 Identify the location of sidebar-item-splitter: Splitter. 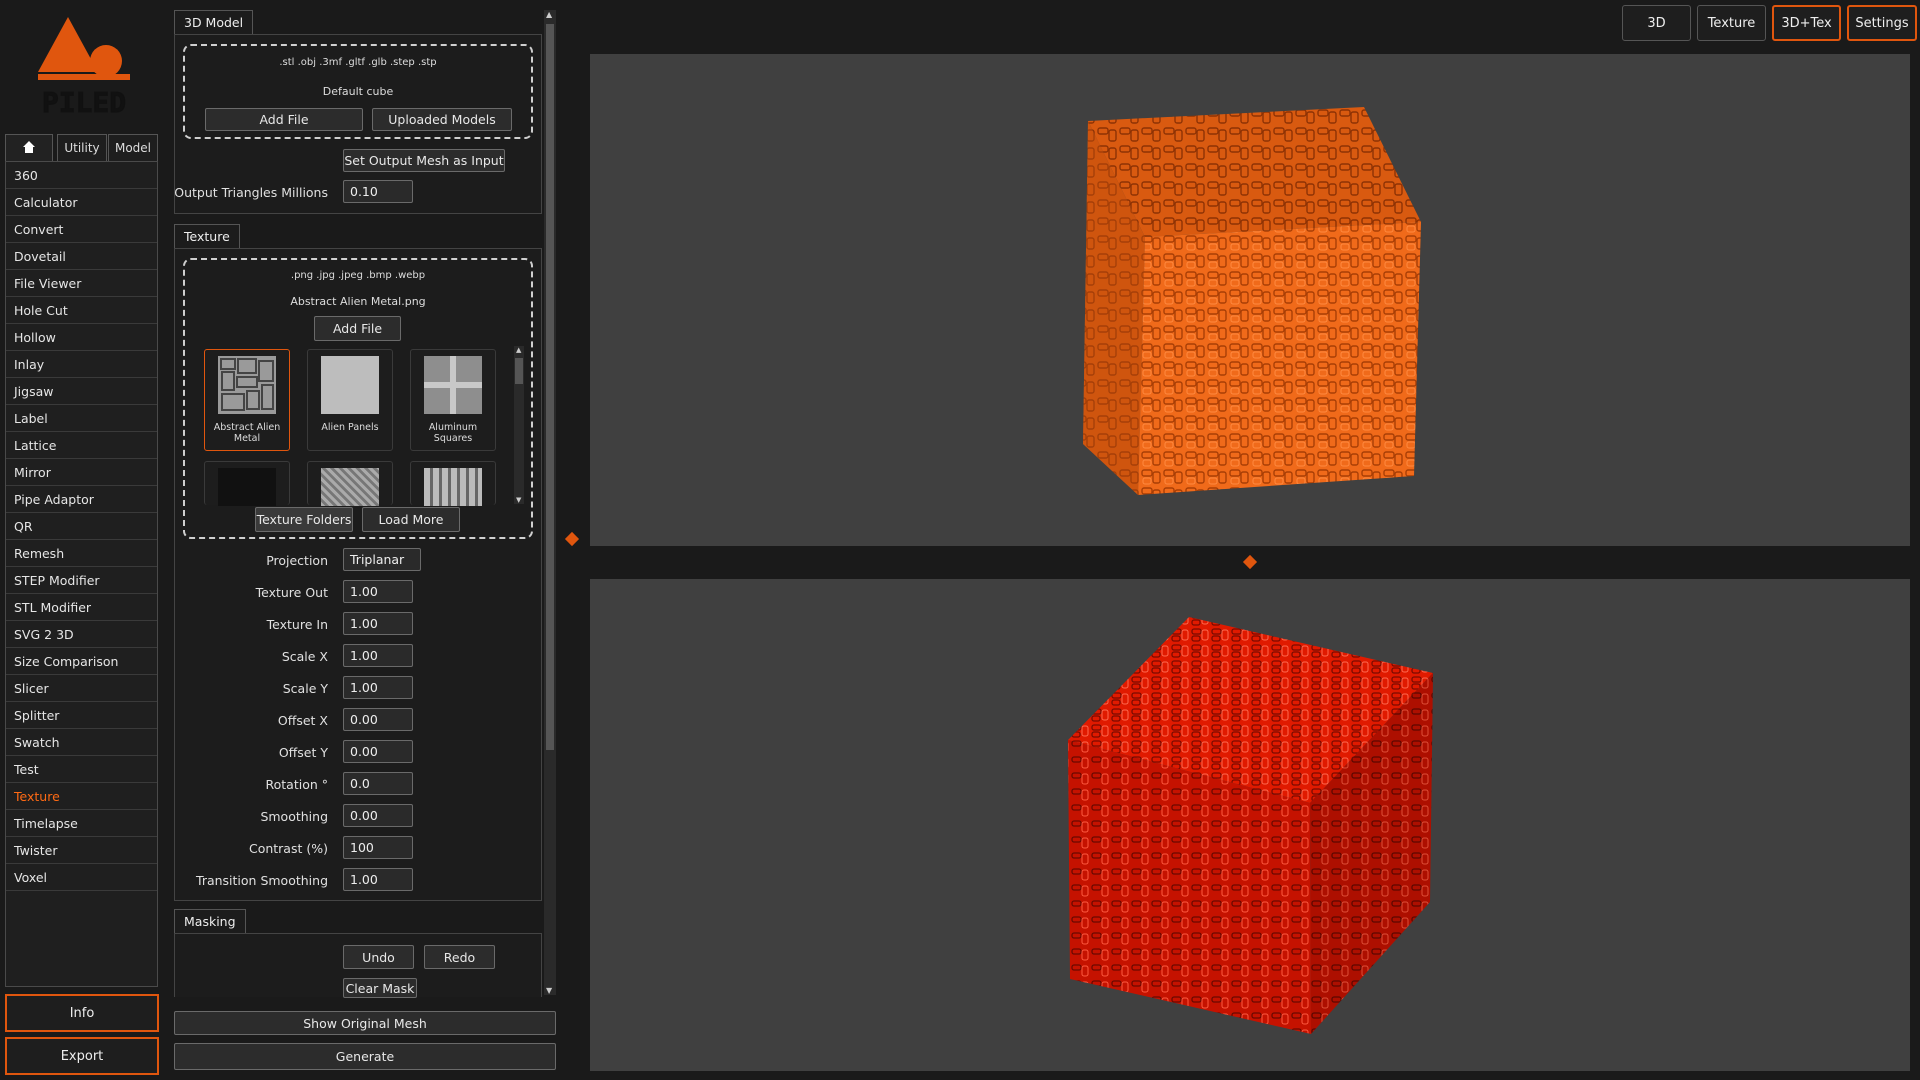
(81, 715).